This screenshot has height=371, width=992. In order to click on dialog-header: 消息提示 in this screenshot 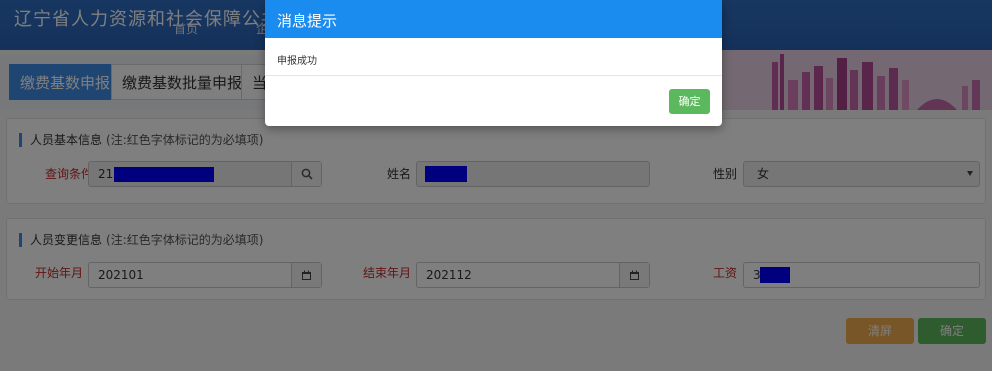, I will do `click(493, 19)`.